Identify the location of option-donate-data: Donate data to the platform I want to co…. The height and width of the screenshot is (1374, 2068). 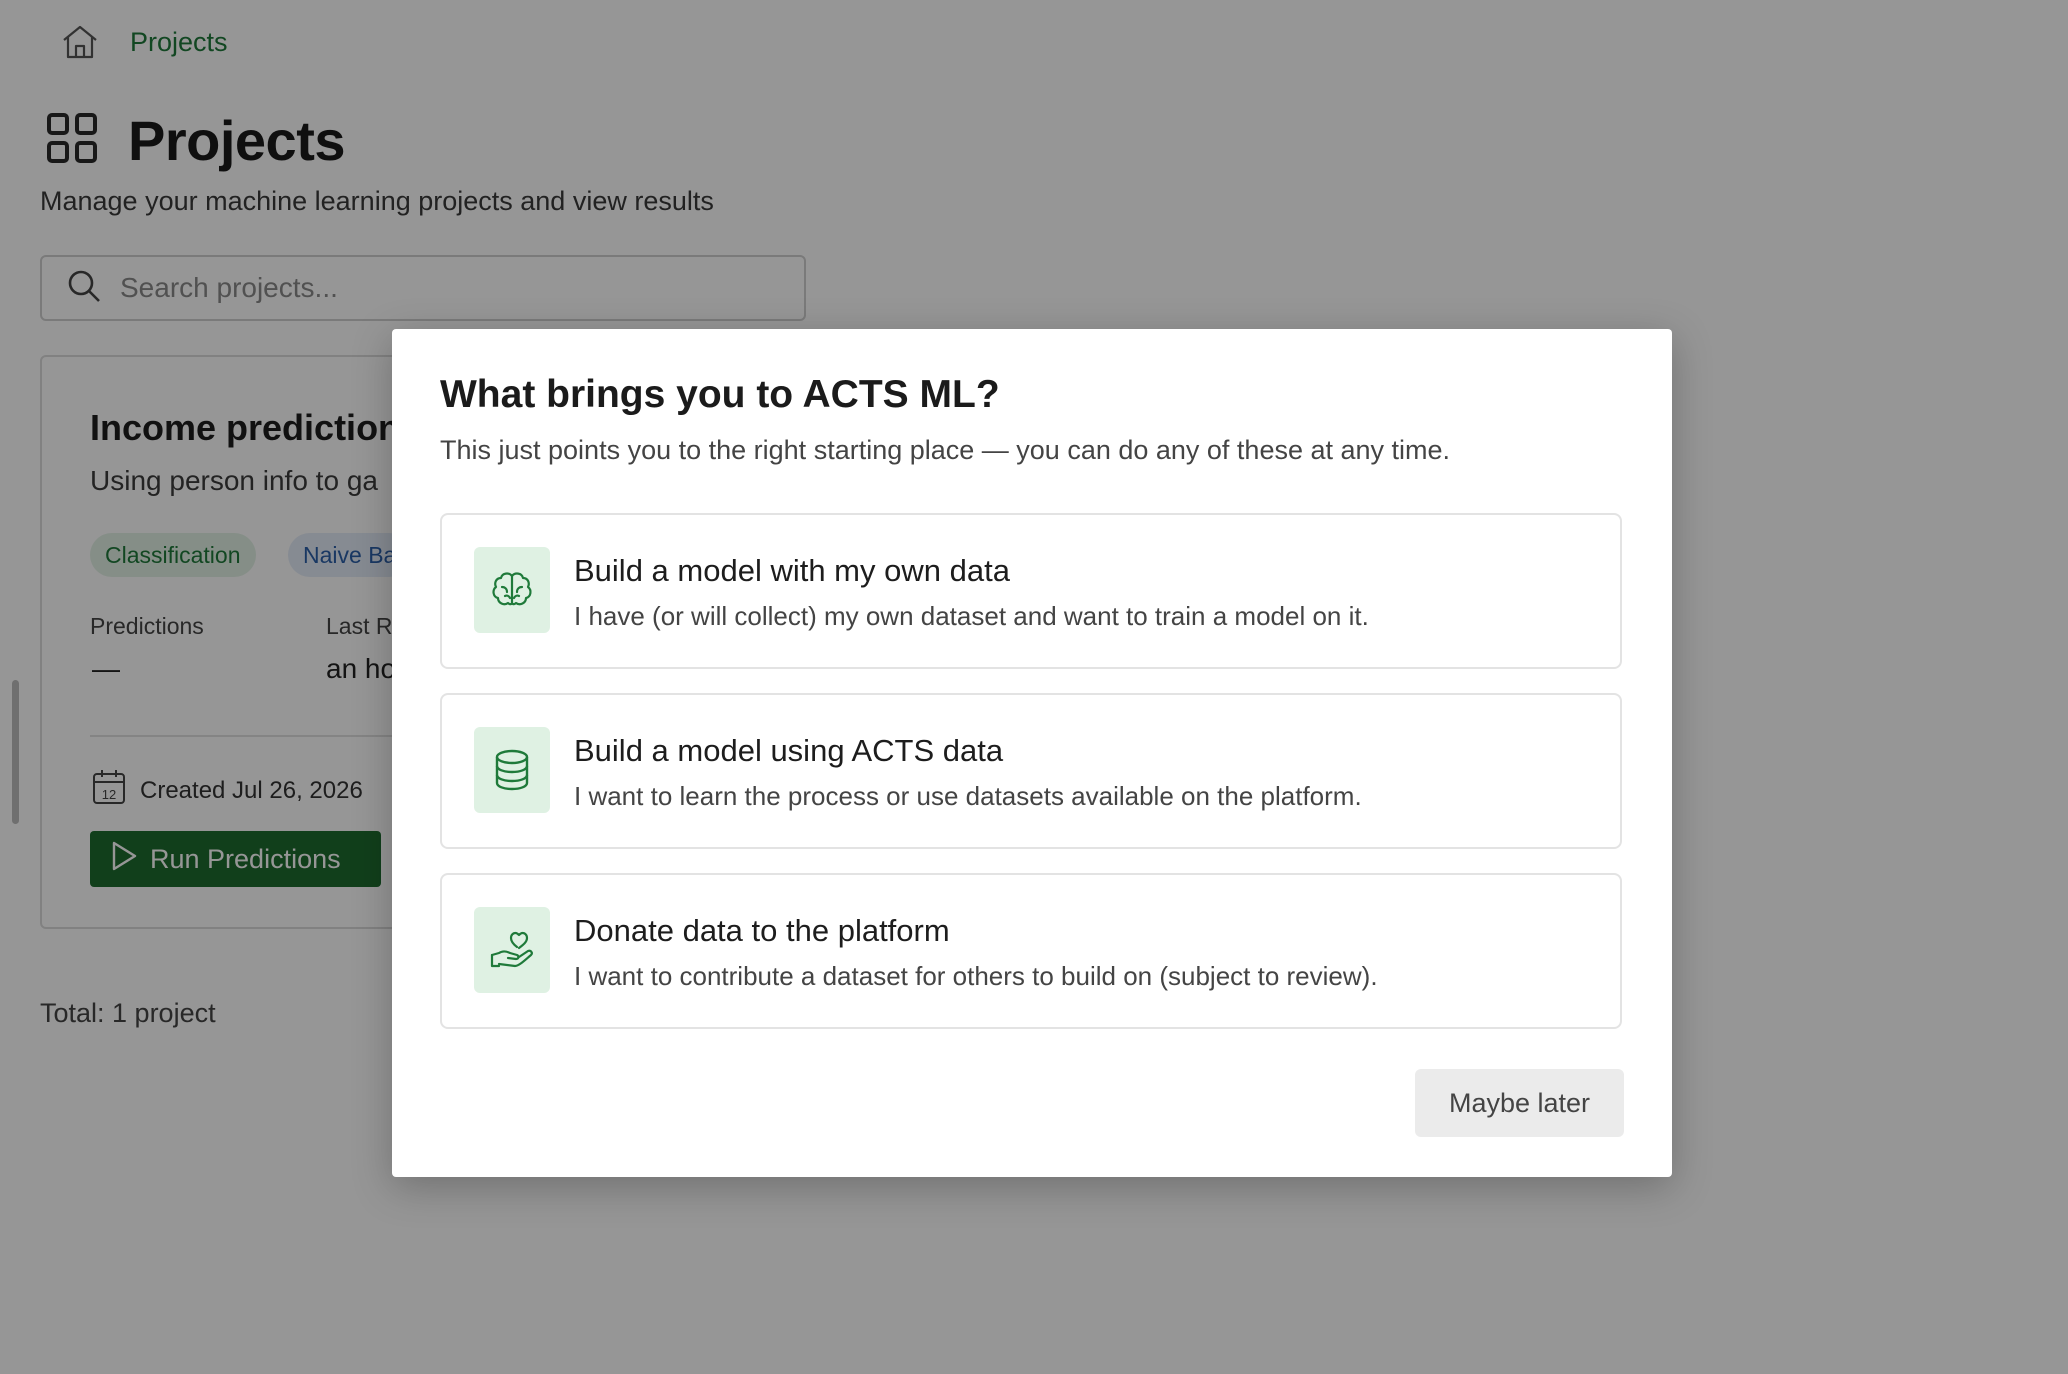
(1031, 951).